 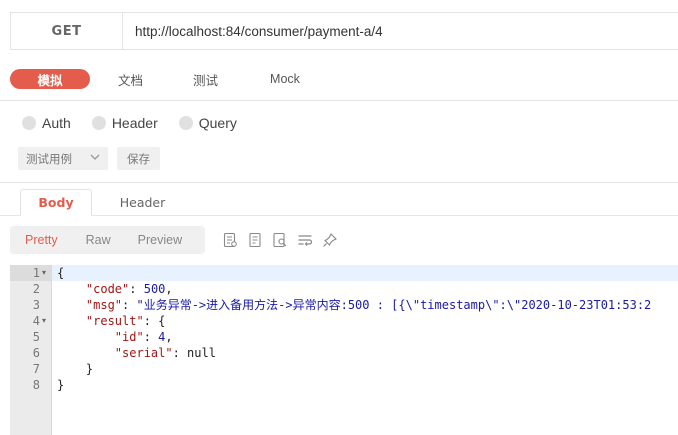 What do you see at coordinates (160, 240) in the screenshot?
I see `view-preview: Preview` at bounding box center [160, 240].